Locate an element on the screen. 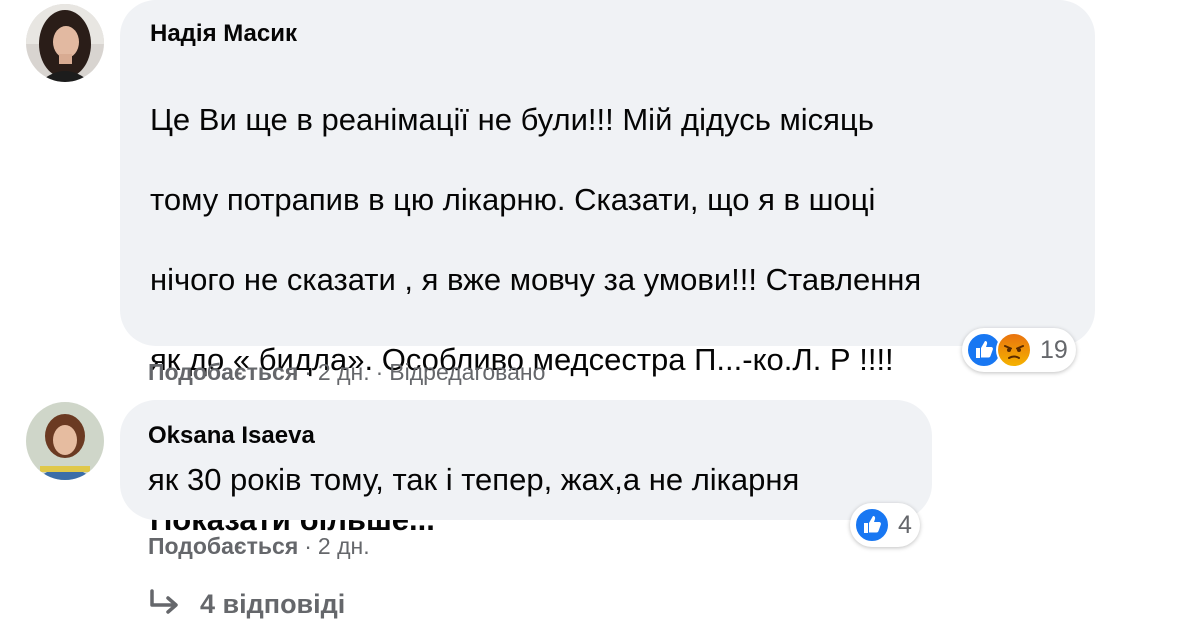 This screenshot has width=1200, height=630. comment-author: Надія Масик is located at coordinates (622, 34).